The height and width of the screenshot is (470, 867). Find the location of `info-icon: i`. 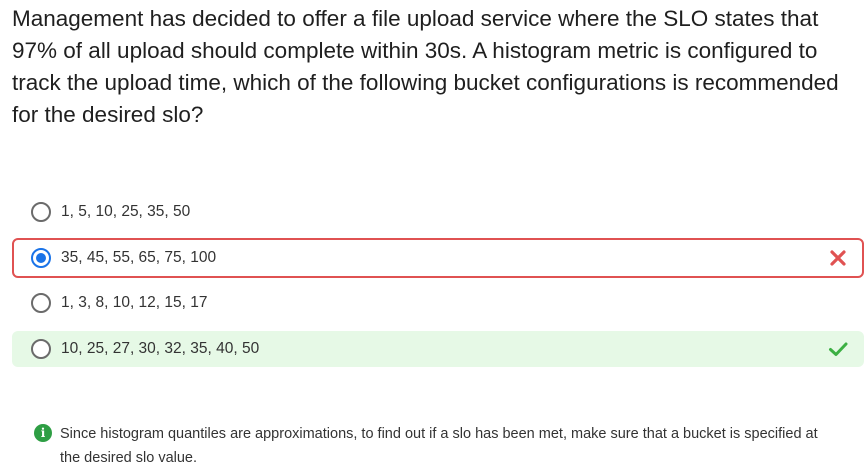

info-icon: i is located at coordinates (43, 433).